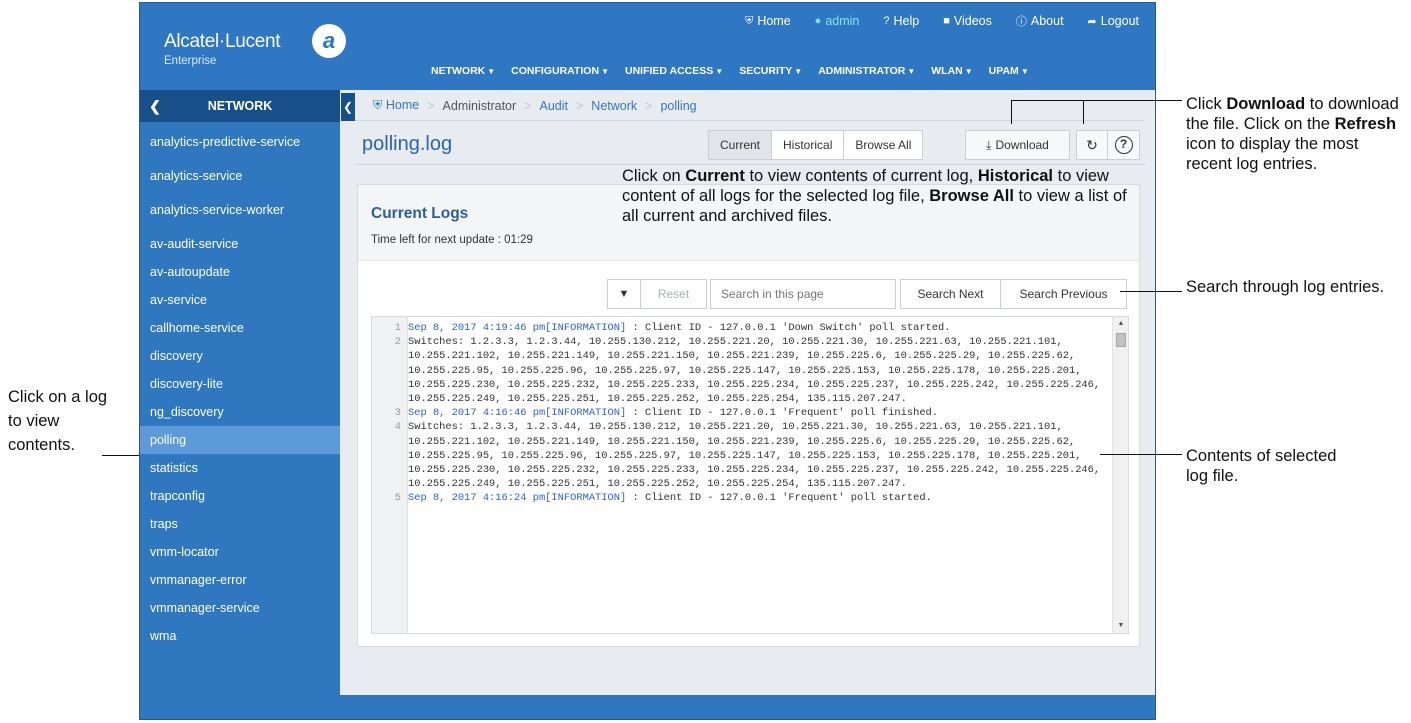  What do you see at coordinates (1003, 71) in the screenshot?
I see `menu-label: UPAM` at bounding box center [1003, 71].